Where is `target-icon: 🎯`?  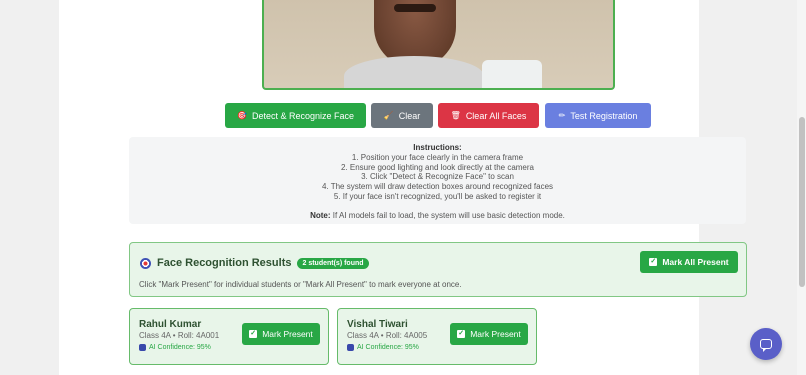
target-icon: 🎯 is located at coordinates (241, 115).